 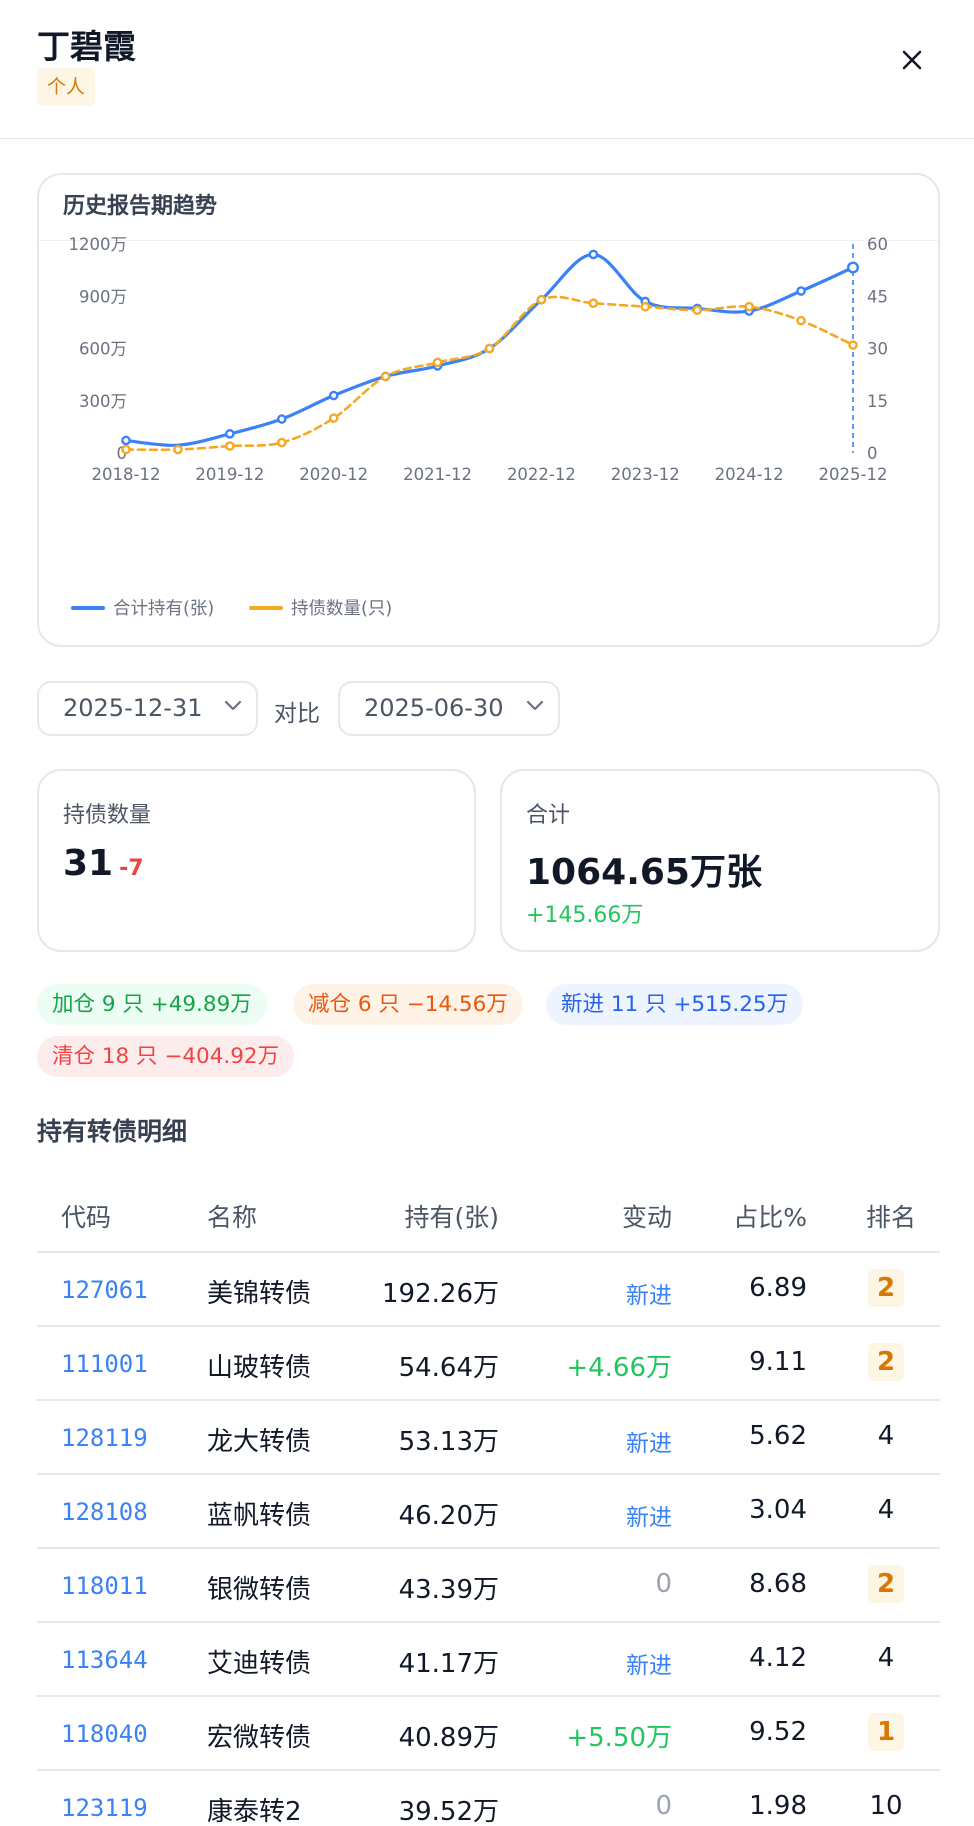 I want to click on y-right-tick-label: 45, so click(x=877, y=296).